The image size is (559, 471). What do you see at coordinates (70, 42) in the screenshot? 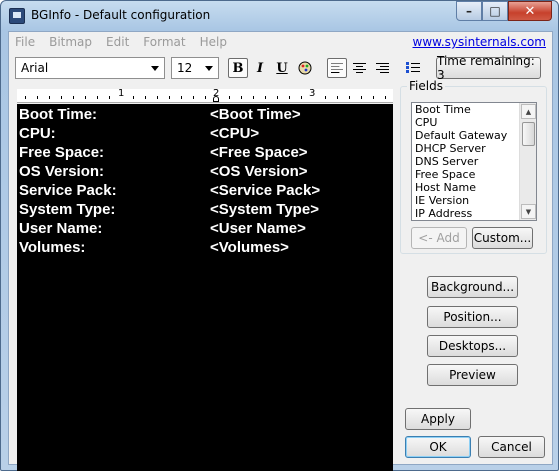
I see `menu-bitmap: Bitmap` at bounding box center [70, 42].